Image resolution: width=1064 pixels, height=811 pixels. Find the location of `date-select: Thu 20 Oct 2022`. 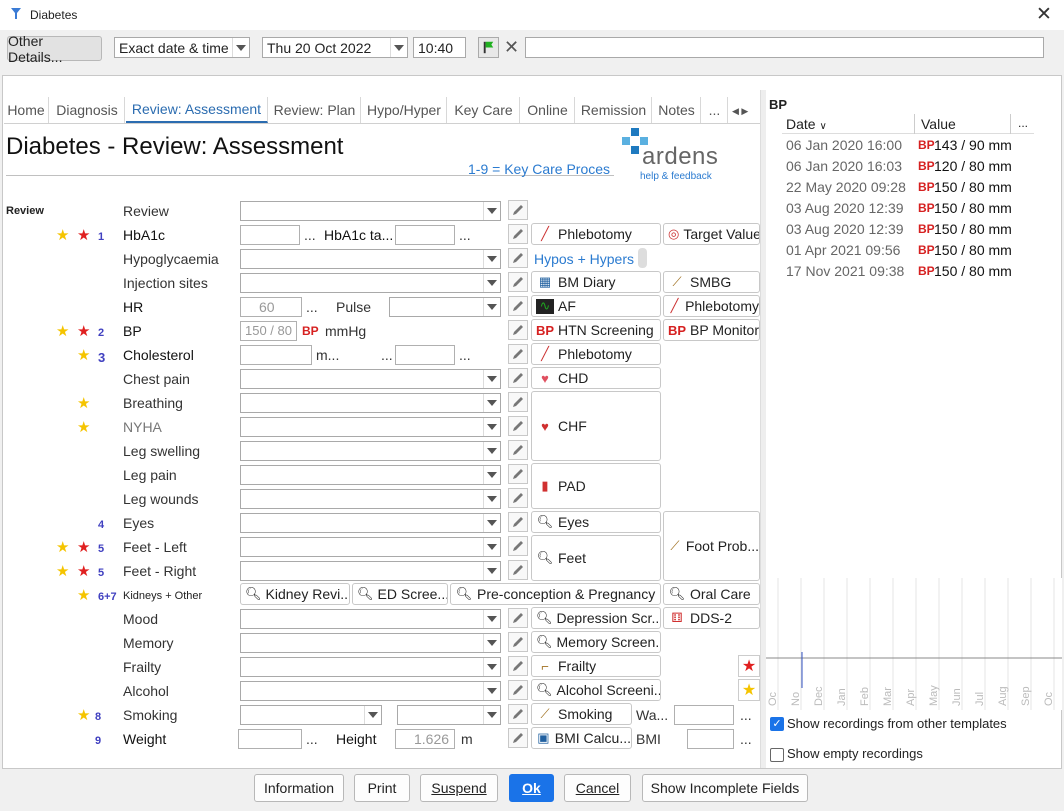

date-select: Thu 20 Oct 2022 is located at coordinates (335, 47).